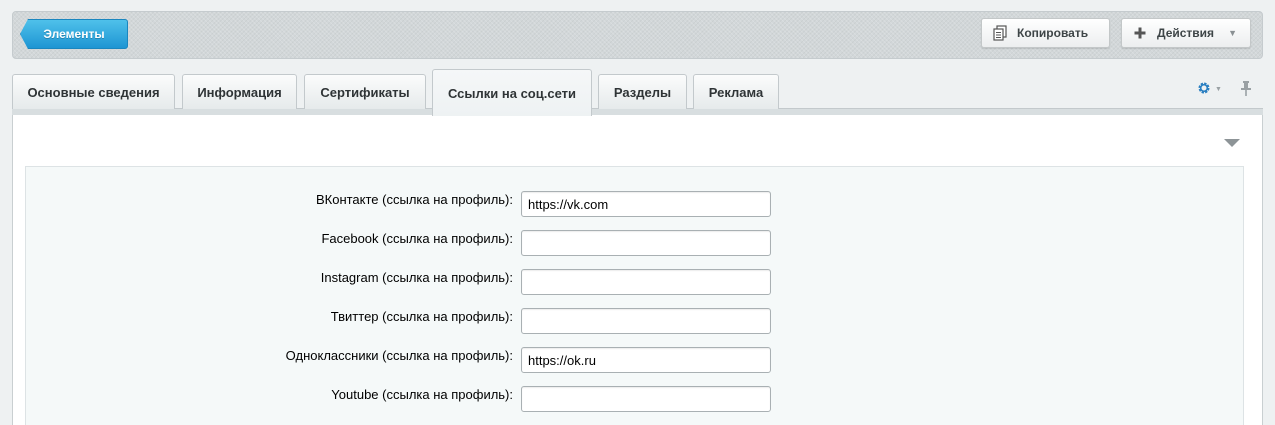 This screenshot has width=1275, height=425. I want to click on field-label-vkontakte: ВКонтакте (ссылка на профиль):, so click(414, 199).